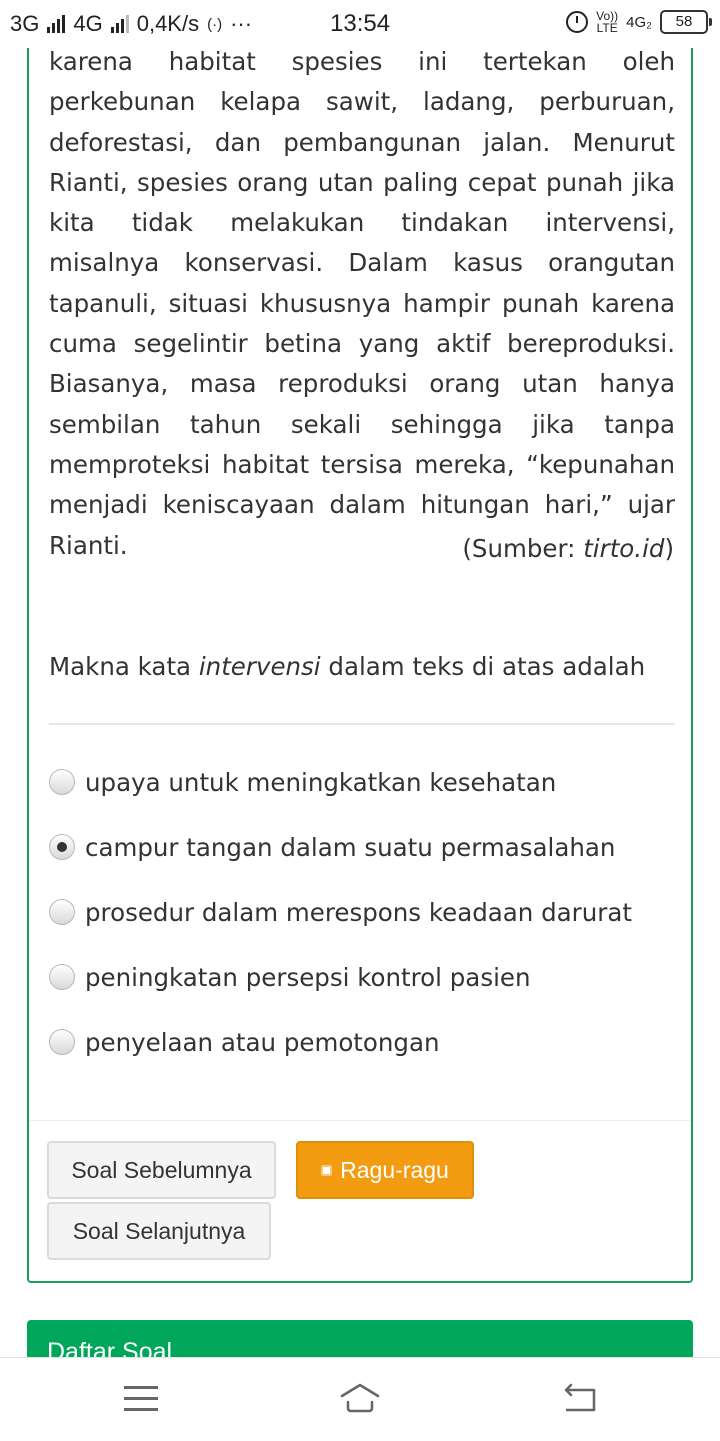 This screenshot has height=1441, width=720. Describe the element at coordinates (686, 22) in the screenshot. I see `battery-icon: 58` at that location.